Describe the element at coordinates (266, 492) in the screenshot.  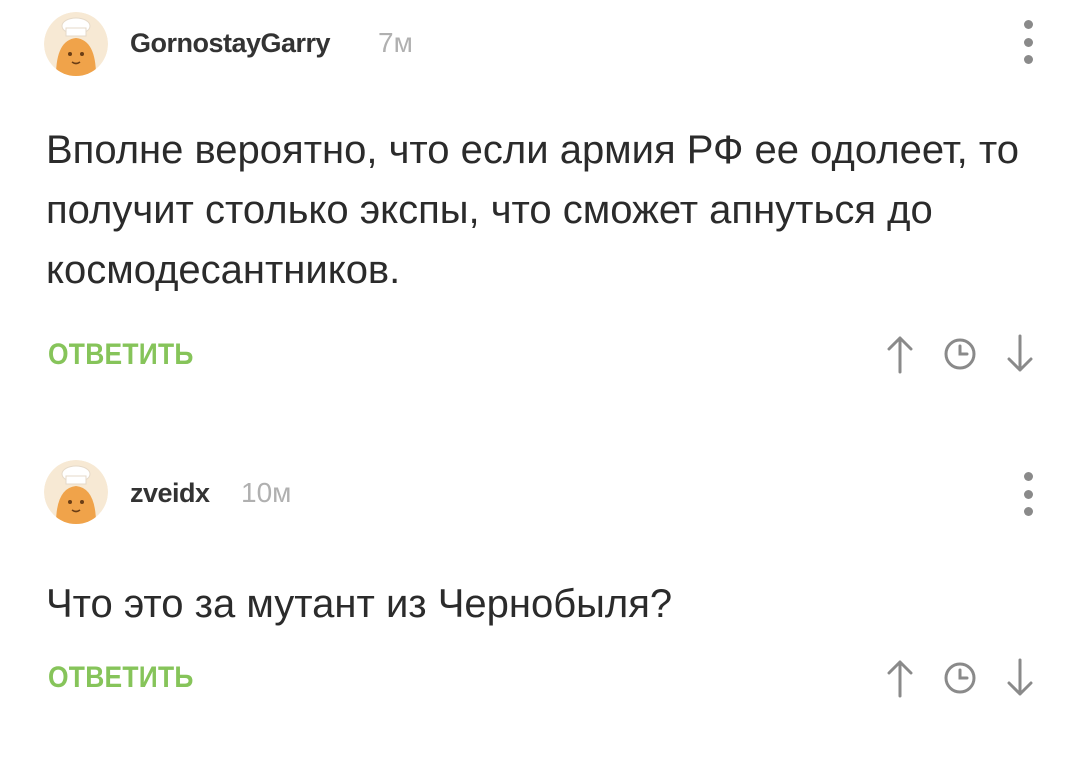
I see `comment-time: 10м` at that location.